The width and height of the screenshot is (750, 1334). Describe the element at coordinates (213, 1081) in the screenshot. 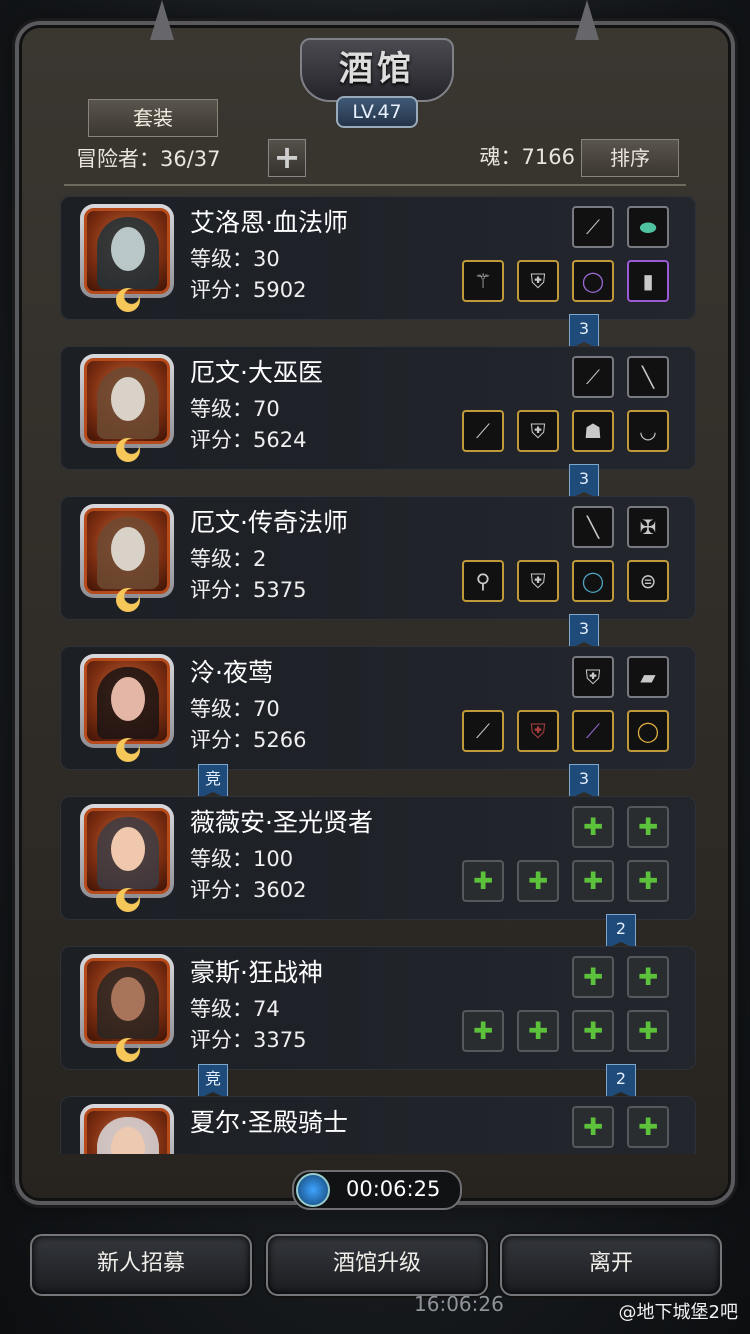

I see `competition-banner: 竞` at that location.